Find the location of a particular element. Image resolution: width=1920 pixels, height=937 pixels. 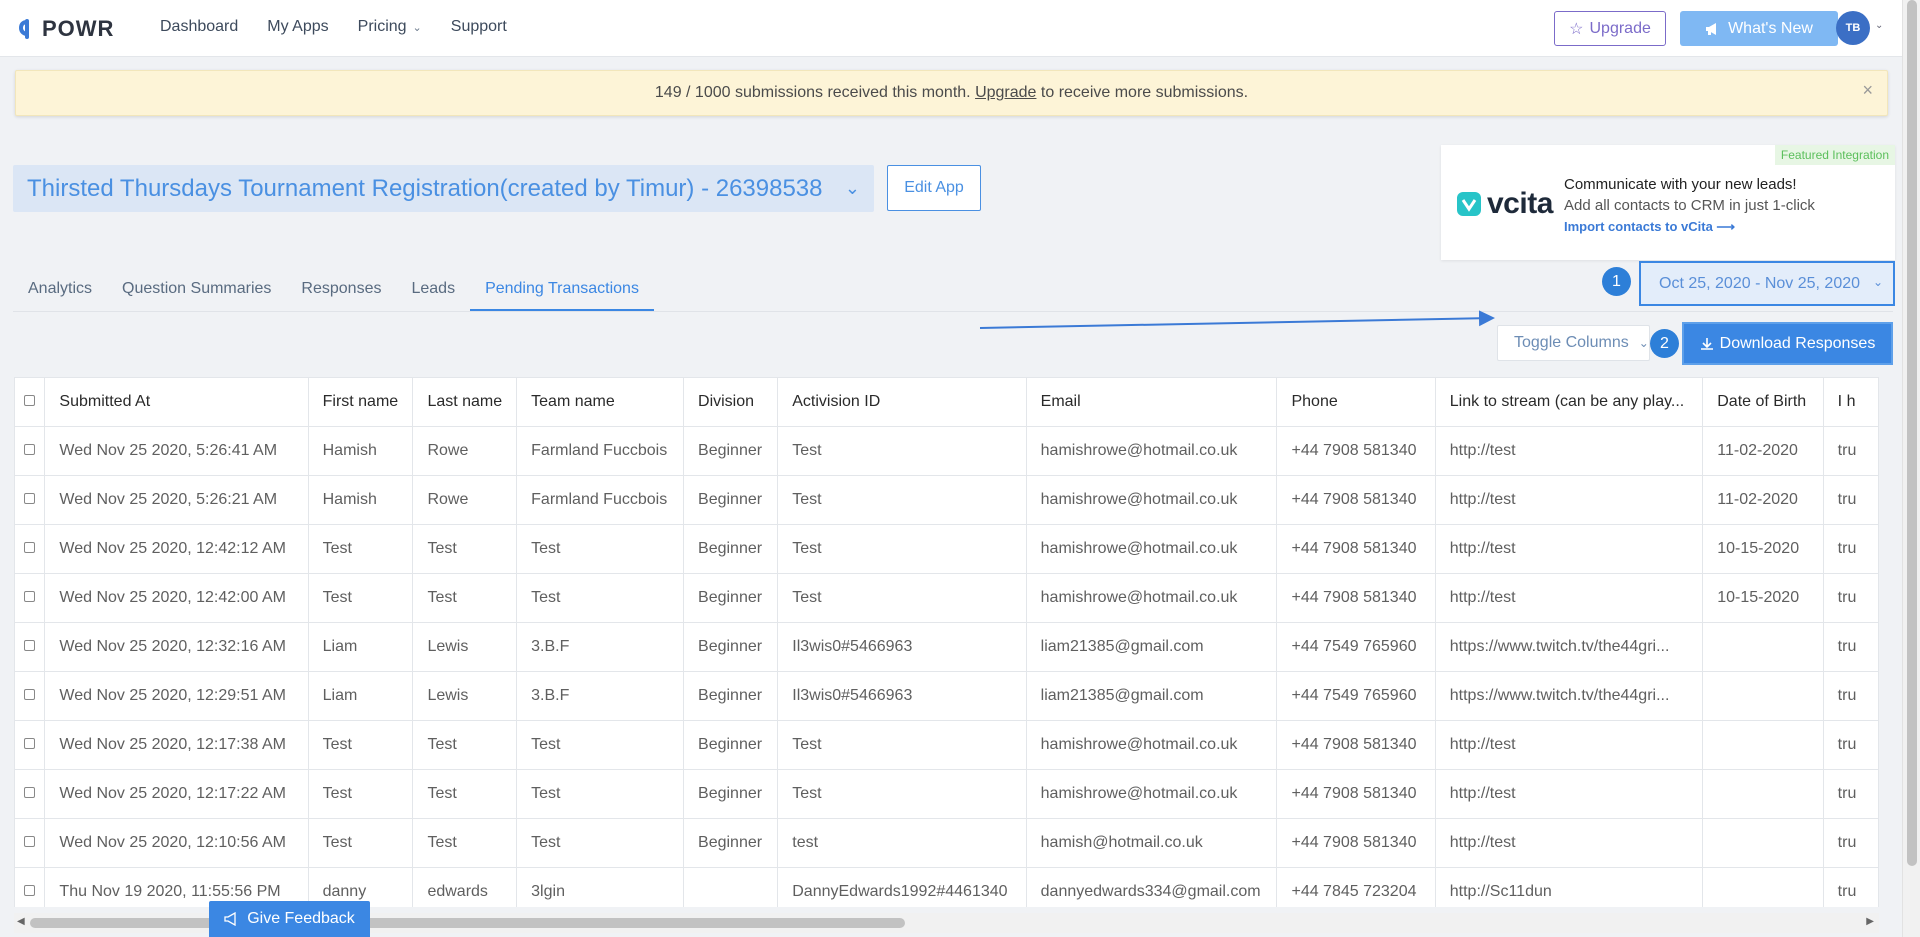

table-cell: Wed Nov 25 2020, 5:26:41 AM is located at coordinates (176, 451).